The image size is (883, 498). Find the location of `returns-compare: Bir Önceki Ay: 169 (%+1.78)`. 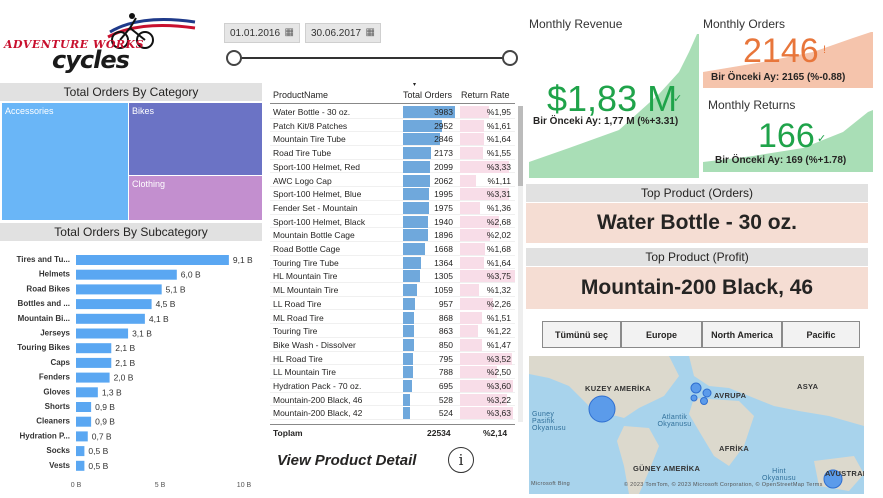

returns-compare: Bir Önceki Ay: 169 (%+1.78) is located at coordinates (781, 160).